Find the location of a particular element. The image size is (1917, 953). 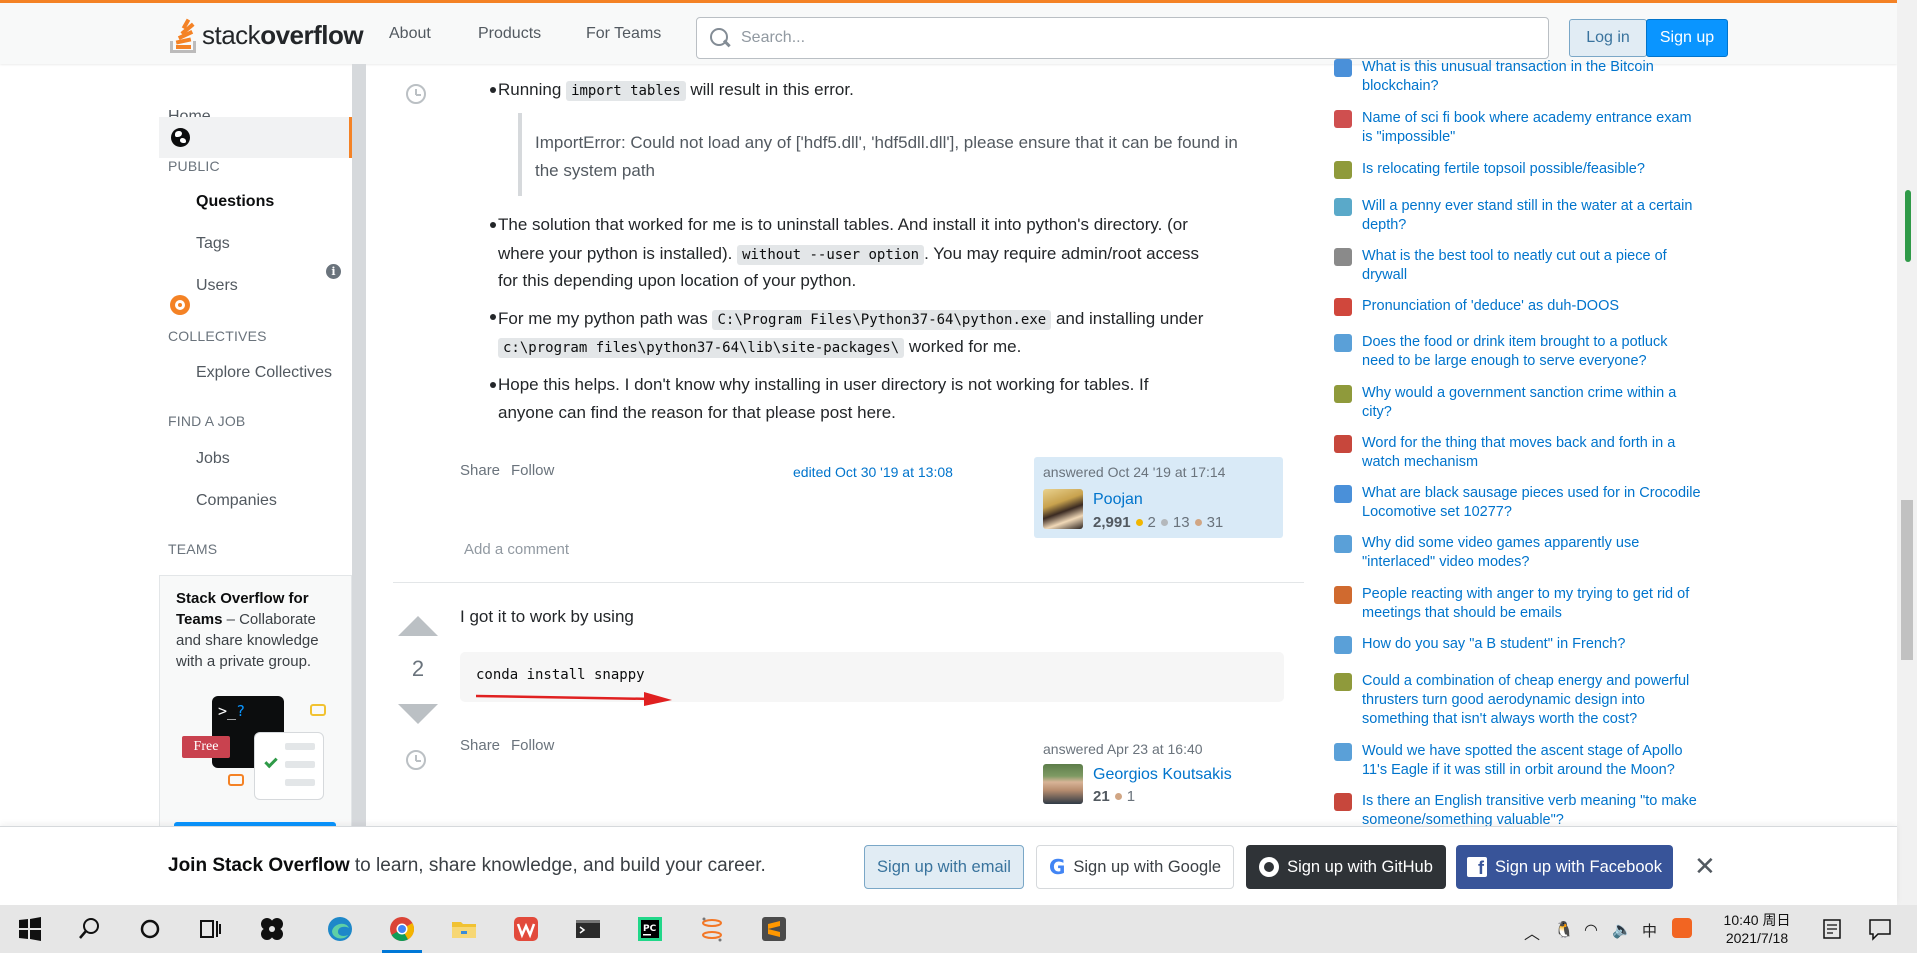

edge-icon is located at coordinates (340, 929).